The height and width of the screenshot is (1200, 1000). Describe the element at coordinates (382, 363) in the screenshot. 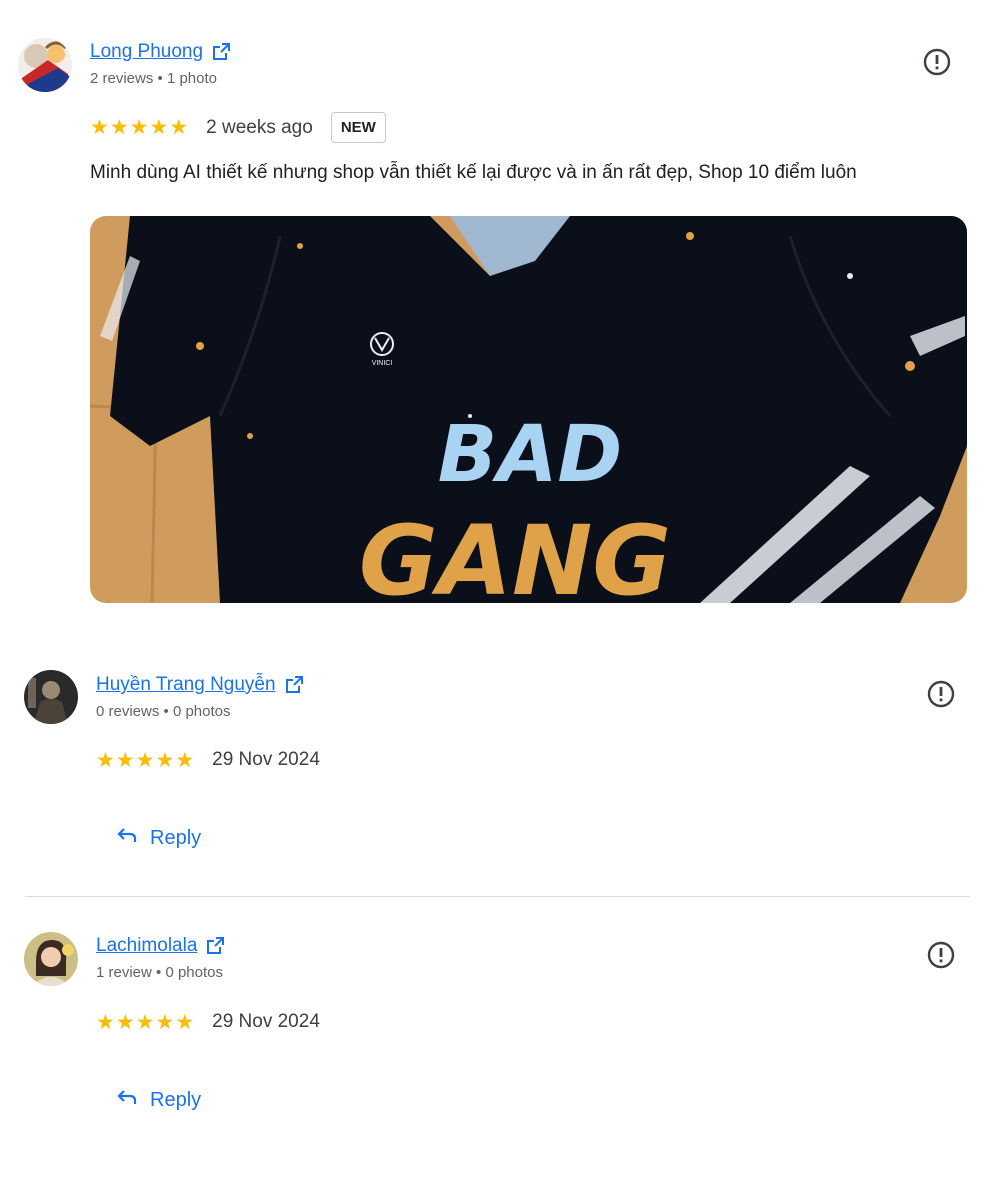

I see `shirt-logo-text: VINICI` at that location.